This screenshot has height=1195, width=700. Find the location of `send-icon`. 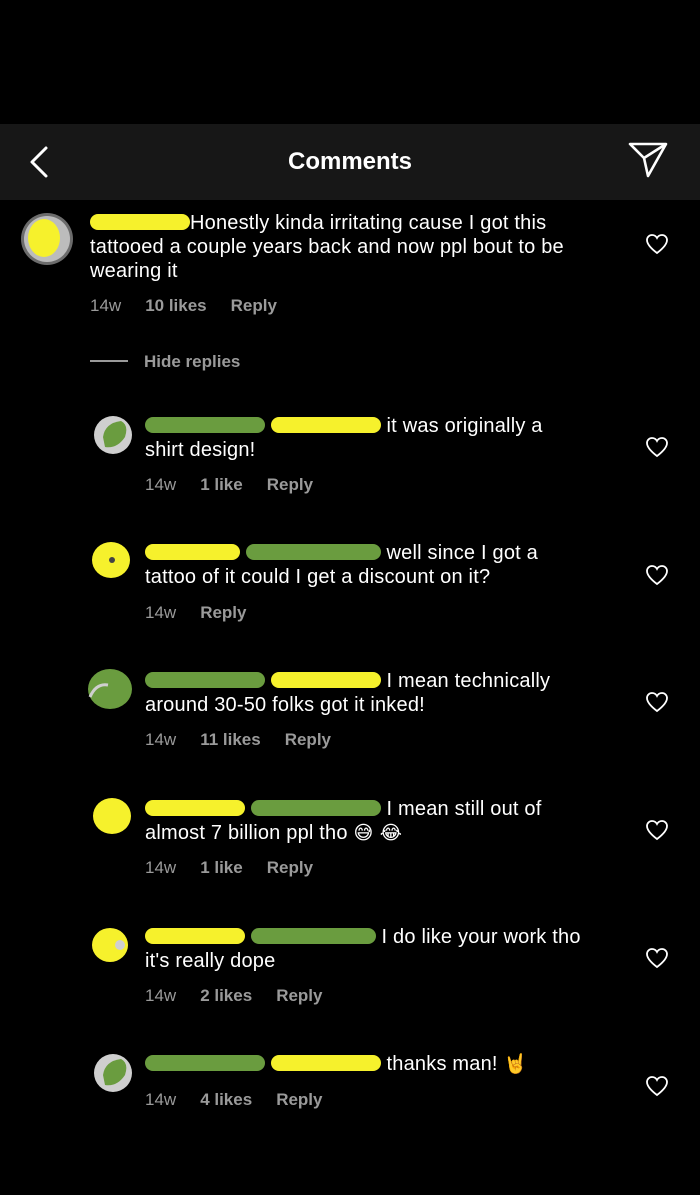

send-icon is located at coordinates (648, 160).